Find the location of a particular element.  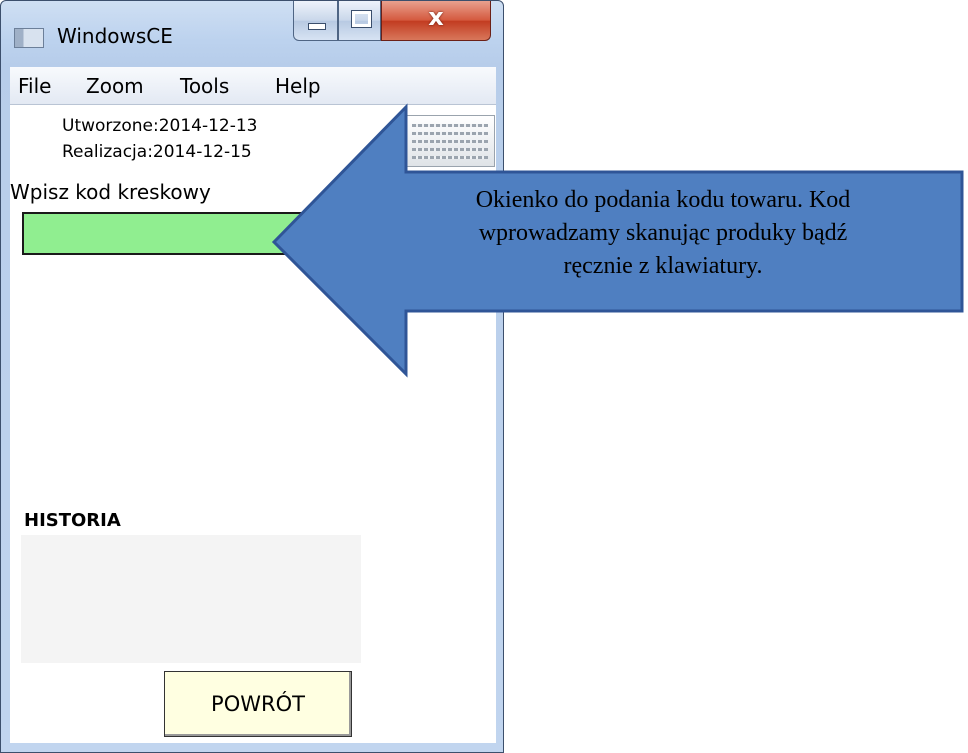

minimize-button is located at coordinates (315, 21).